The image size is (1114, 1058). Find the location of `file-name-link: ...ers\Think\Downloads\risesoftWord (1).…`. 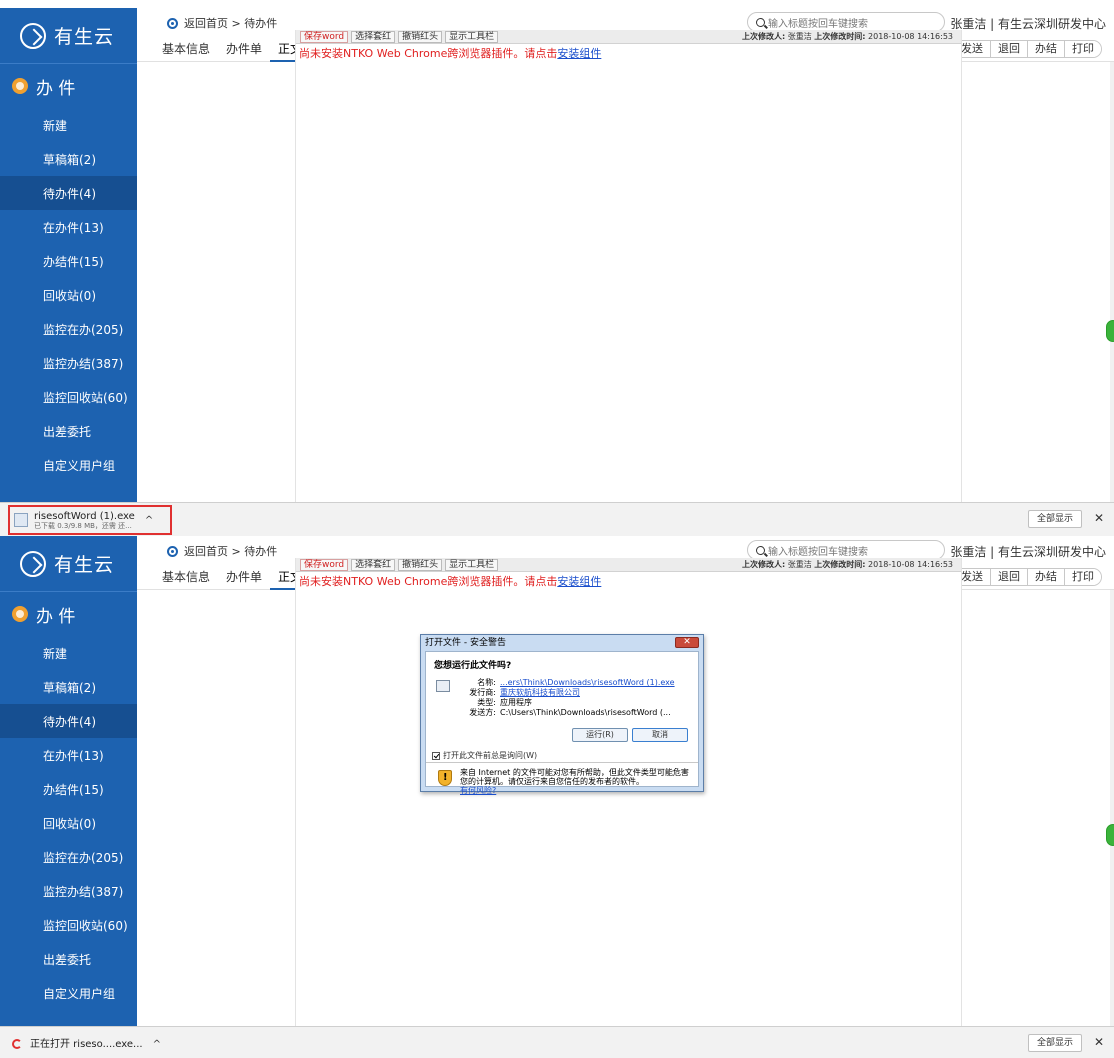

file-name-link: ...ers\Think\Downloads\risesoftWord (1).… is located at coordinates (587, 683).